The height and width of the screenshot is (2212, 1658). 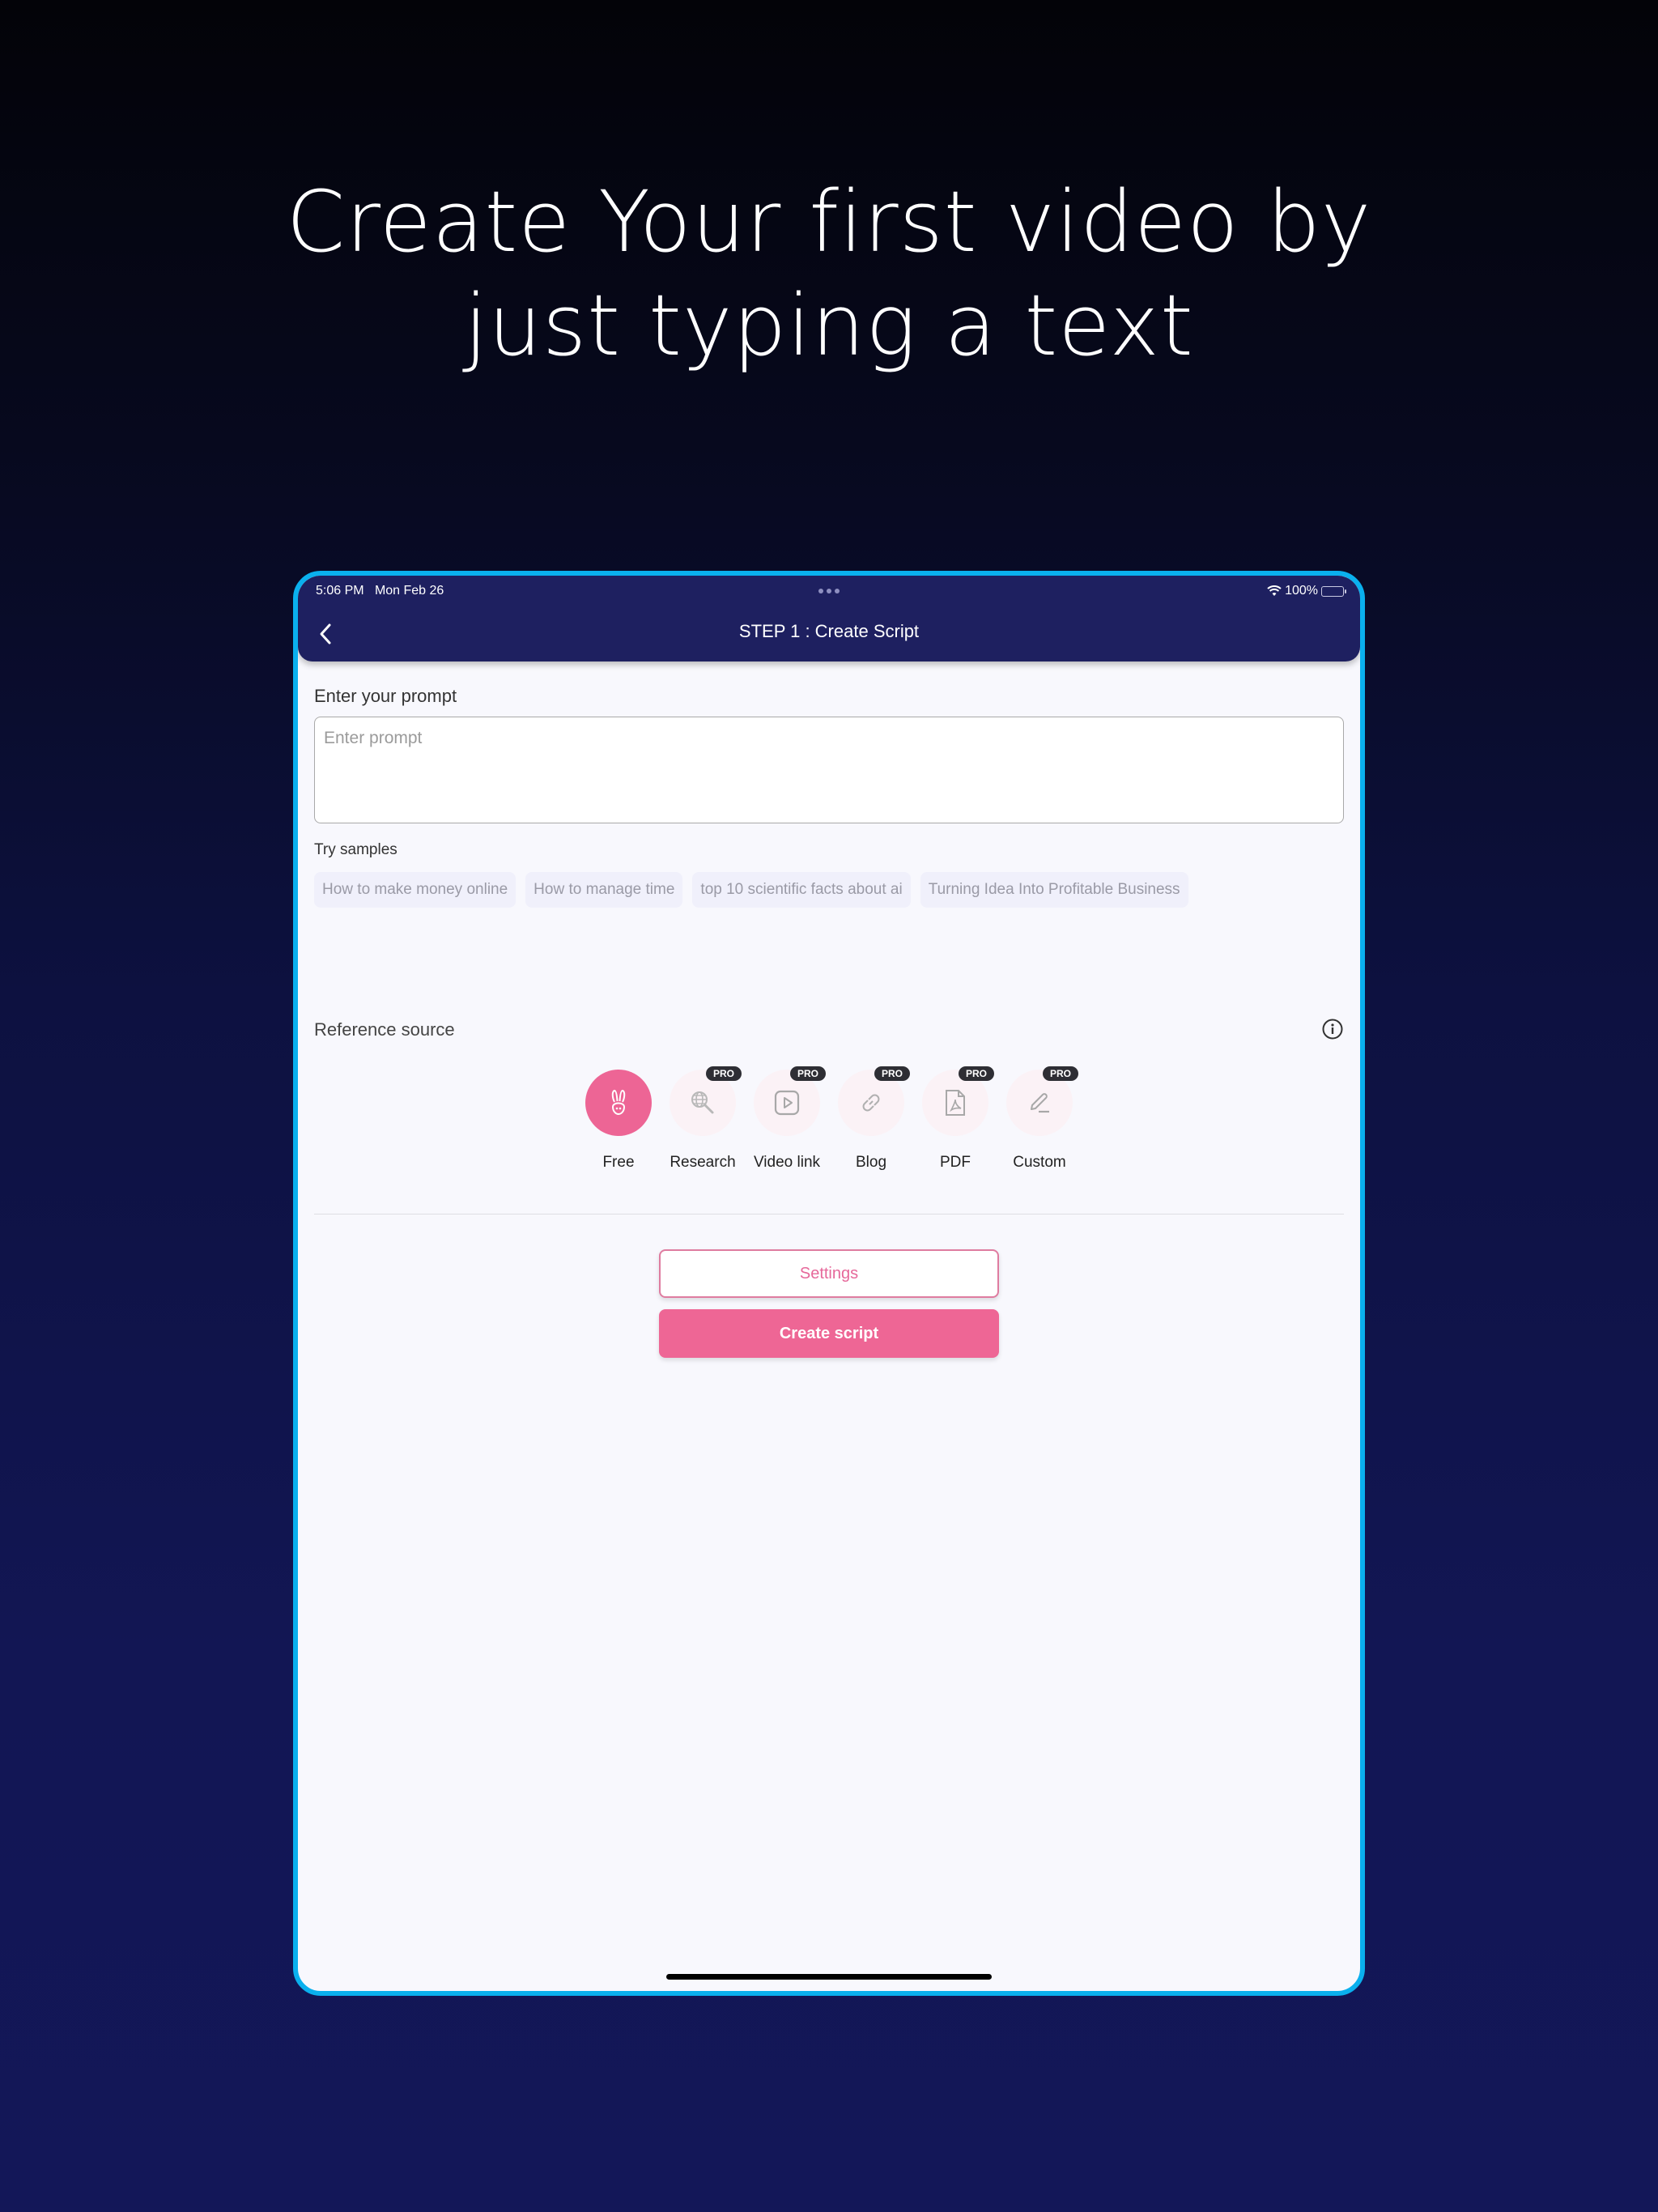 I want to click on source-label: Blog, so click(x=871, y=1162).